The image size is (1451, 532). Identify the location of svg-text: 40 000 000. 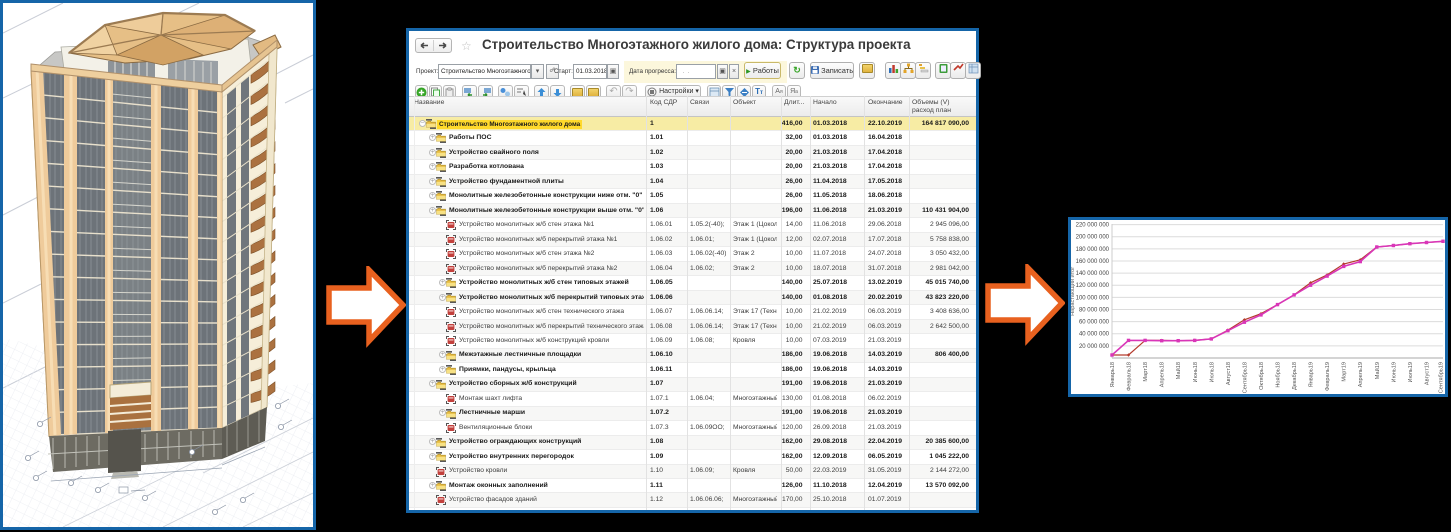
(1094, 335).